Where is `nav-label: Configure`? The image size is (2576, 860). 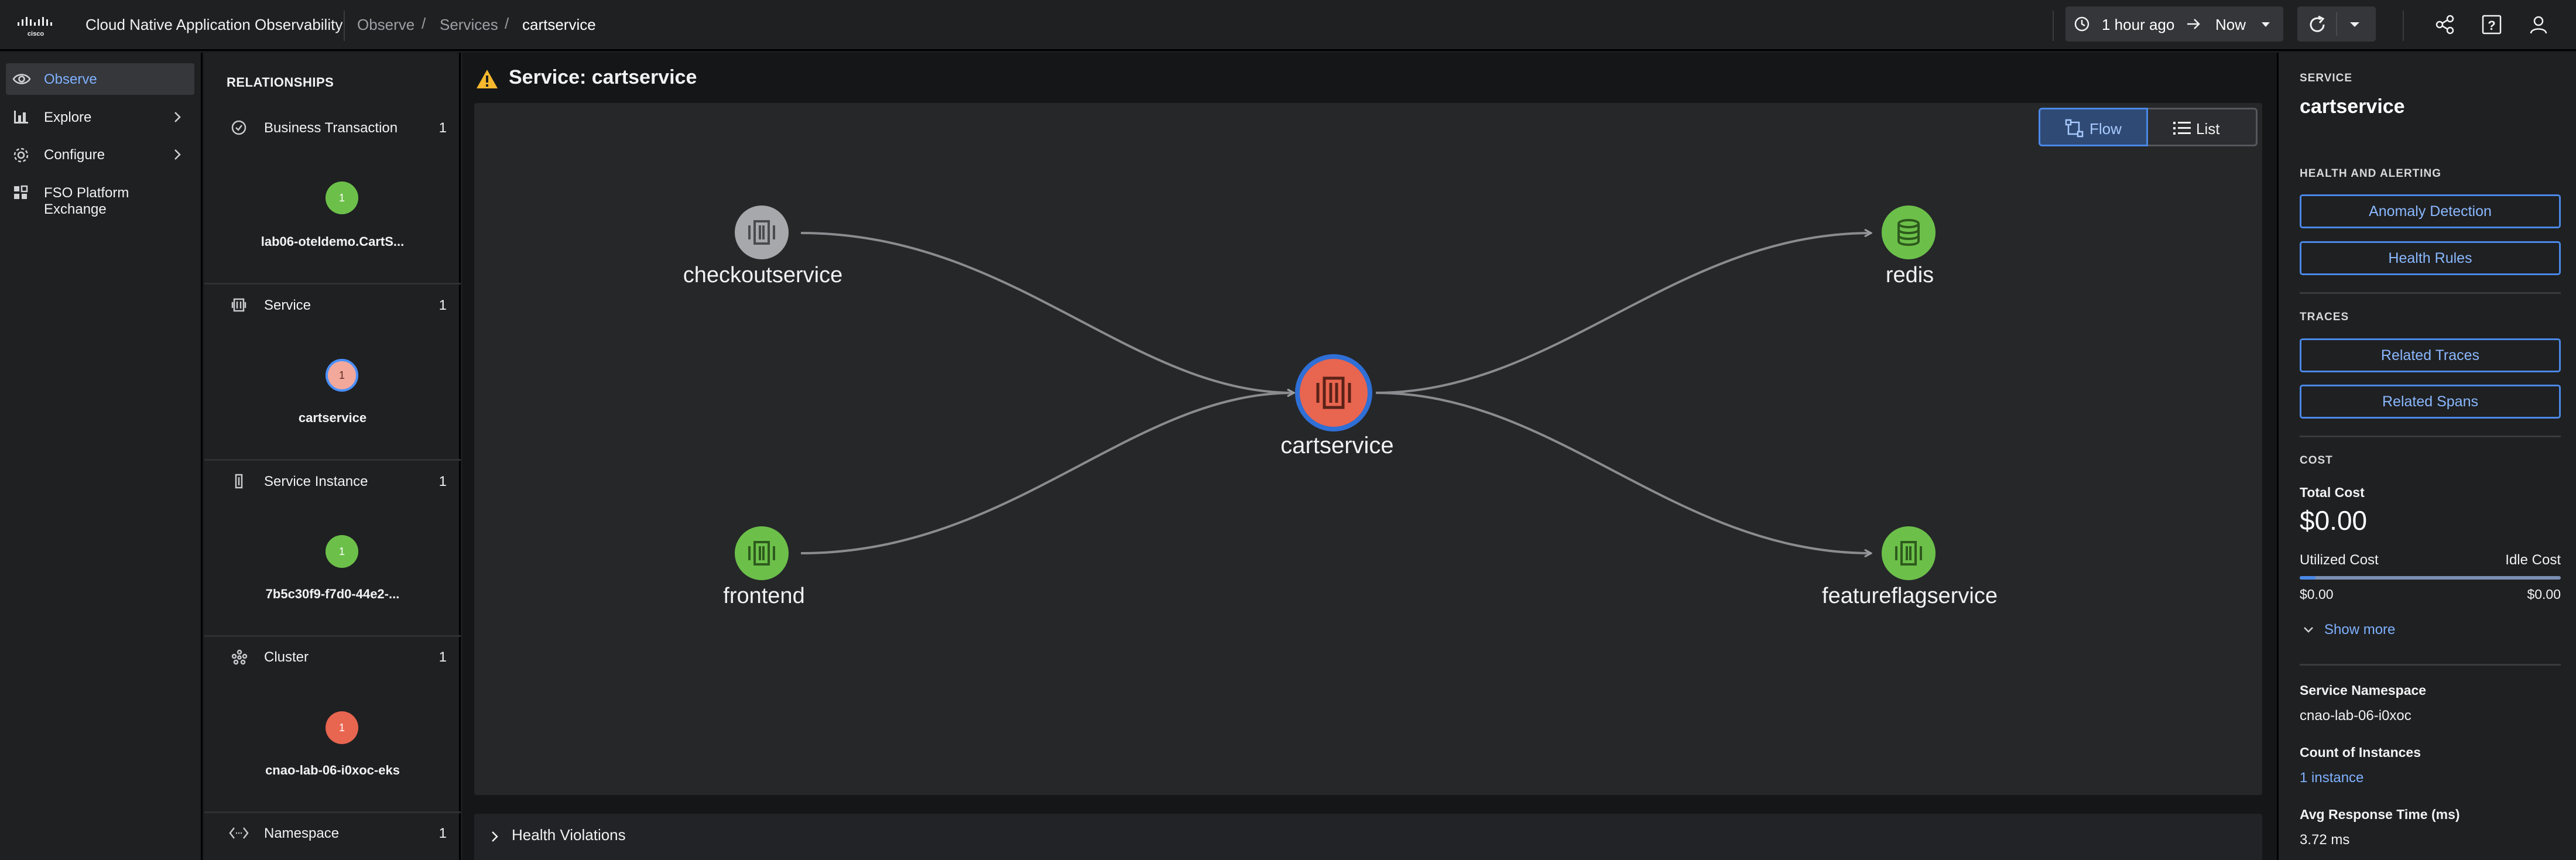 nav-label: Configure is located at coordinates (74, 155).